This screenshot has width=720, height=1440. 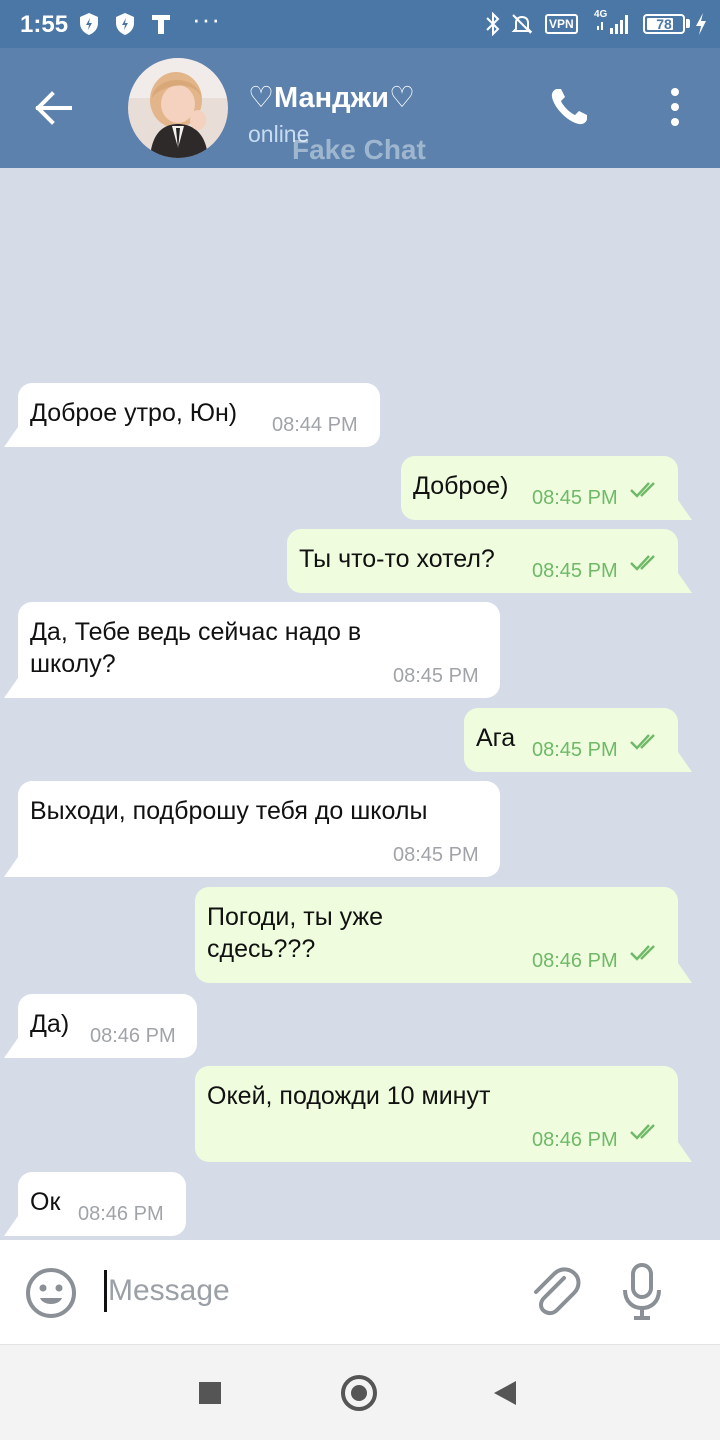 What do you see at coordinates (196, 648) in the screenshot?
I see `message-text: Да, Тебе ведь сейчас надо в школу?` at bounding box center [196, 648].